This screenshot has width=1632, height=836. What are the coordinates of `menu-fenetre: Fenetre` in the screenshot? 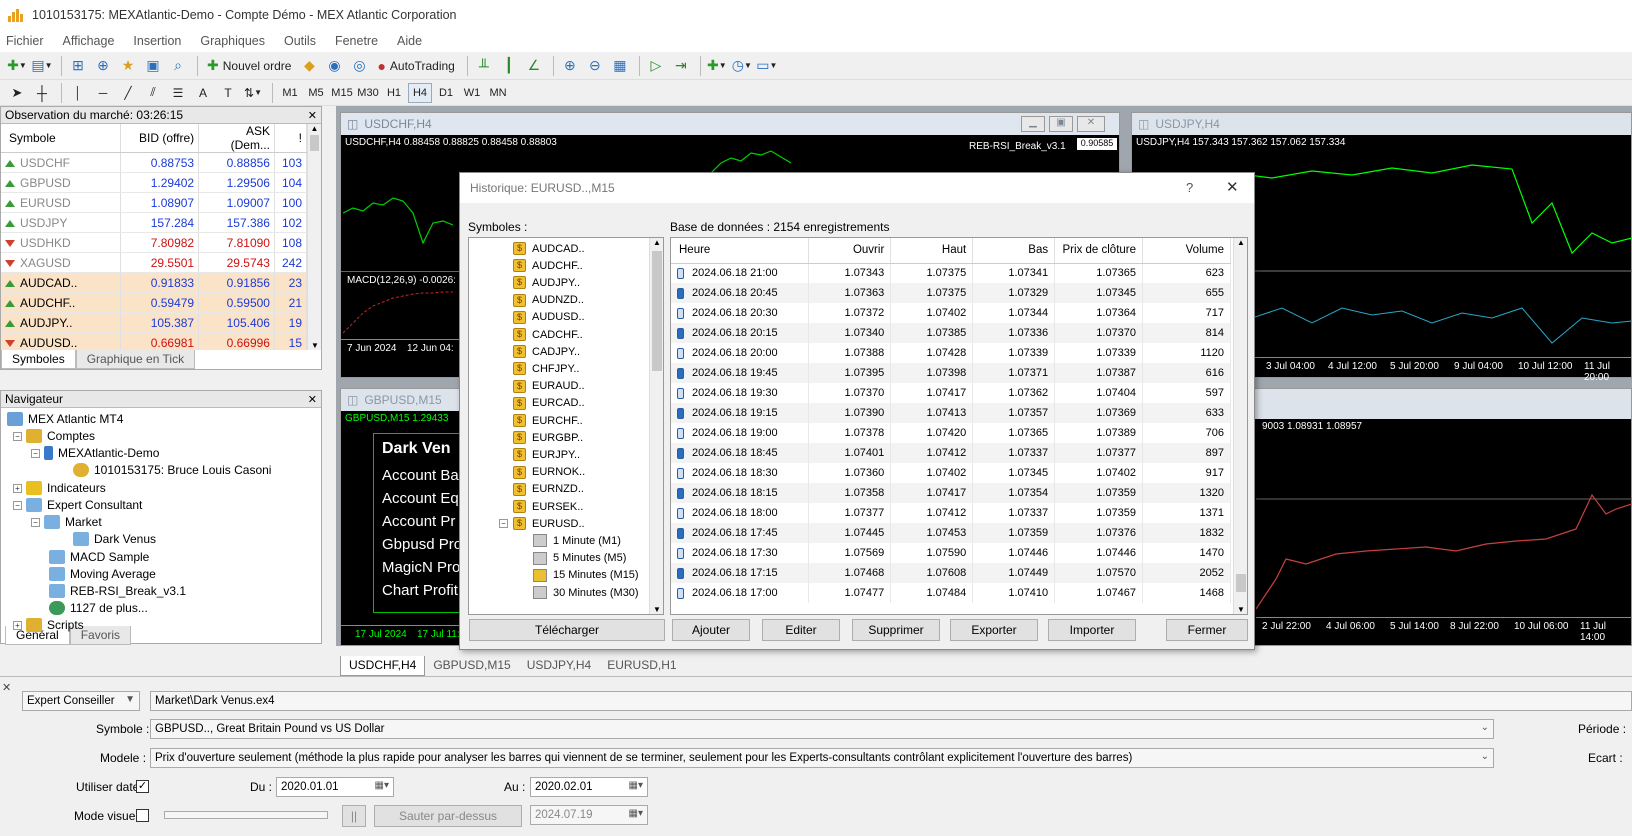 It's located at (356, 41).